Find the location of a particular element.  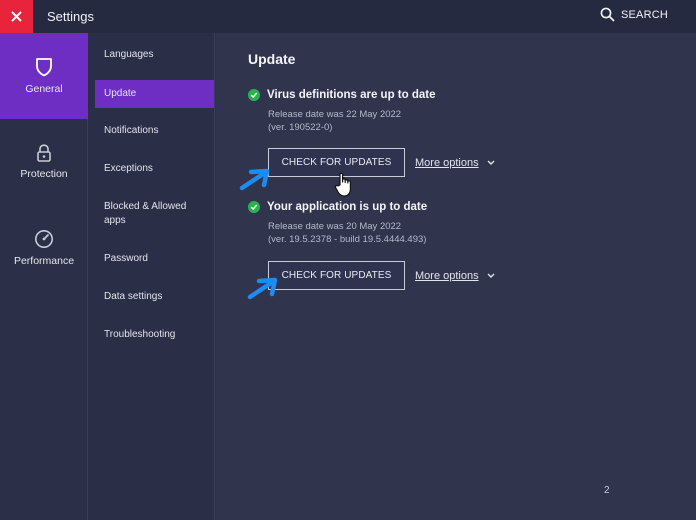

application-actions: CHECK FOR UPDATES More options is located at coordinates (381, 275).